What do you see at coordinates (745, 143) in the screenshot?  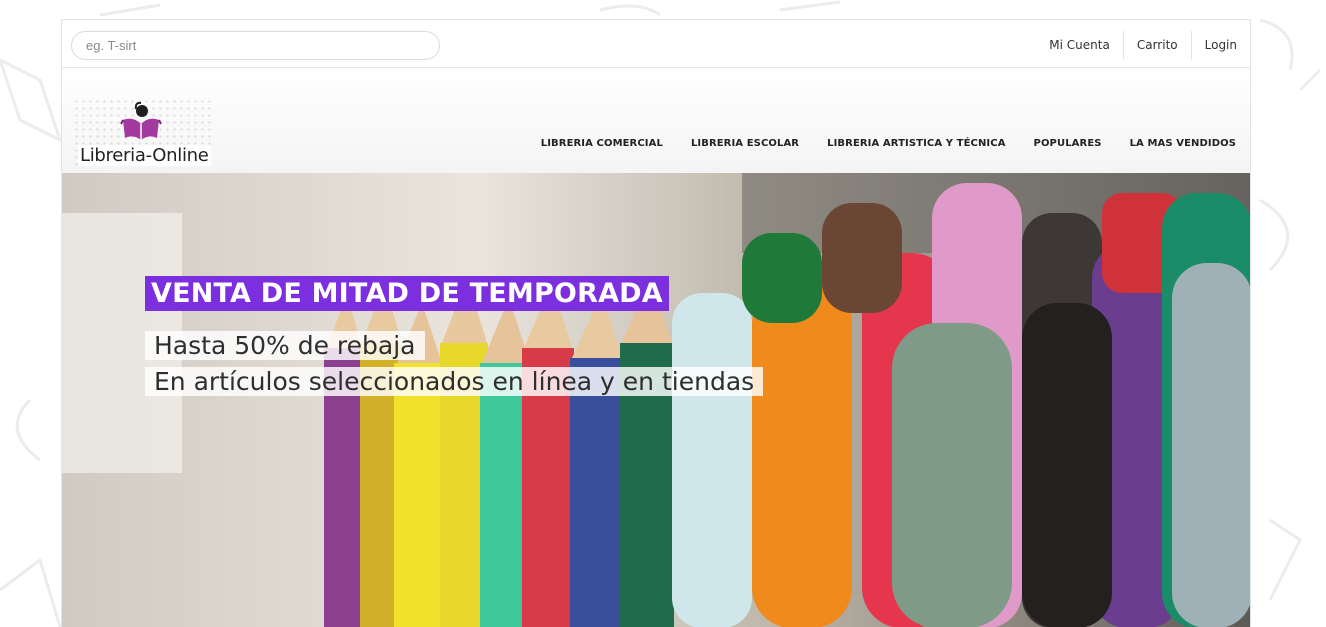 I see `nav-libreria-escolar: LIBRERIA ESCOLAR` at bounding box center [745, 143].